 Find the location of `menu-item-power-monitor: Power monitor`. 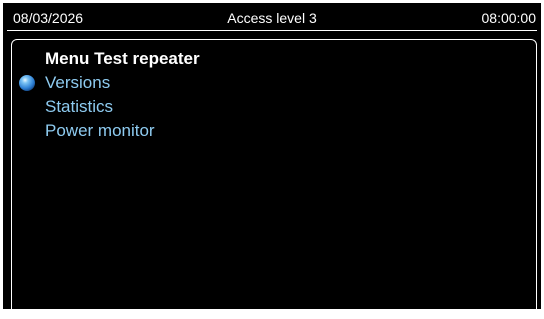

menu-item-power-monitor: Power monitor is located at coordinates (100, 131).